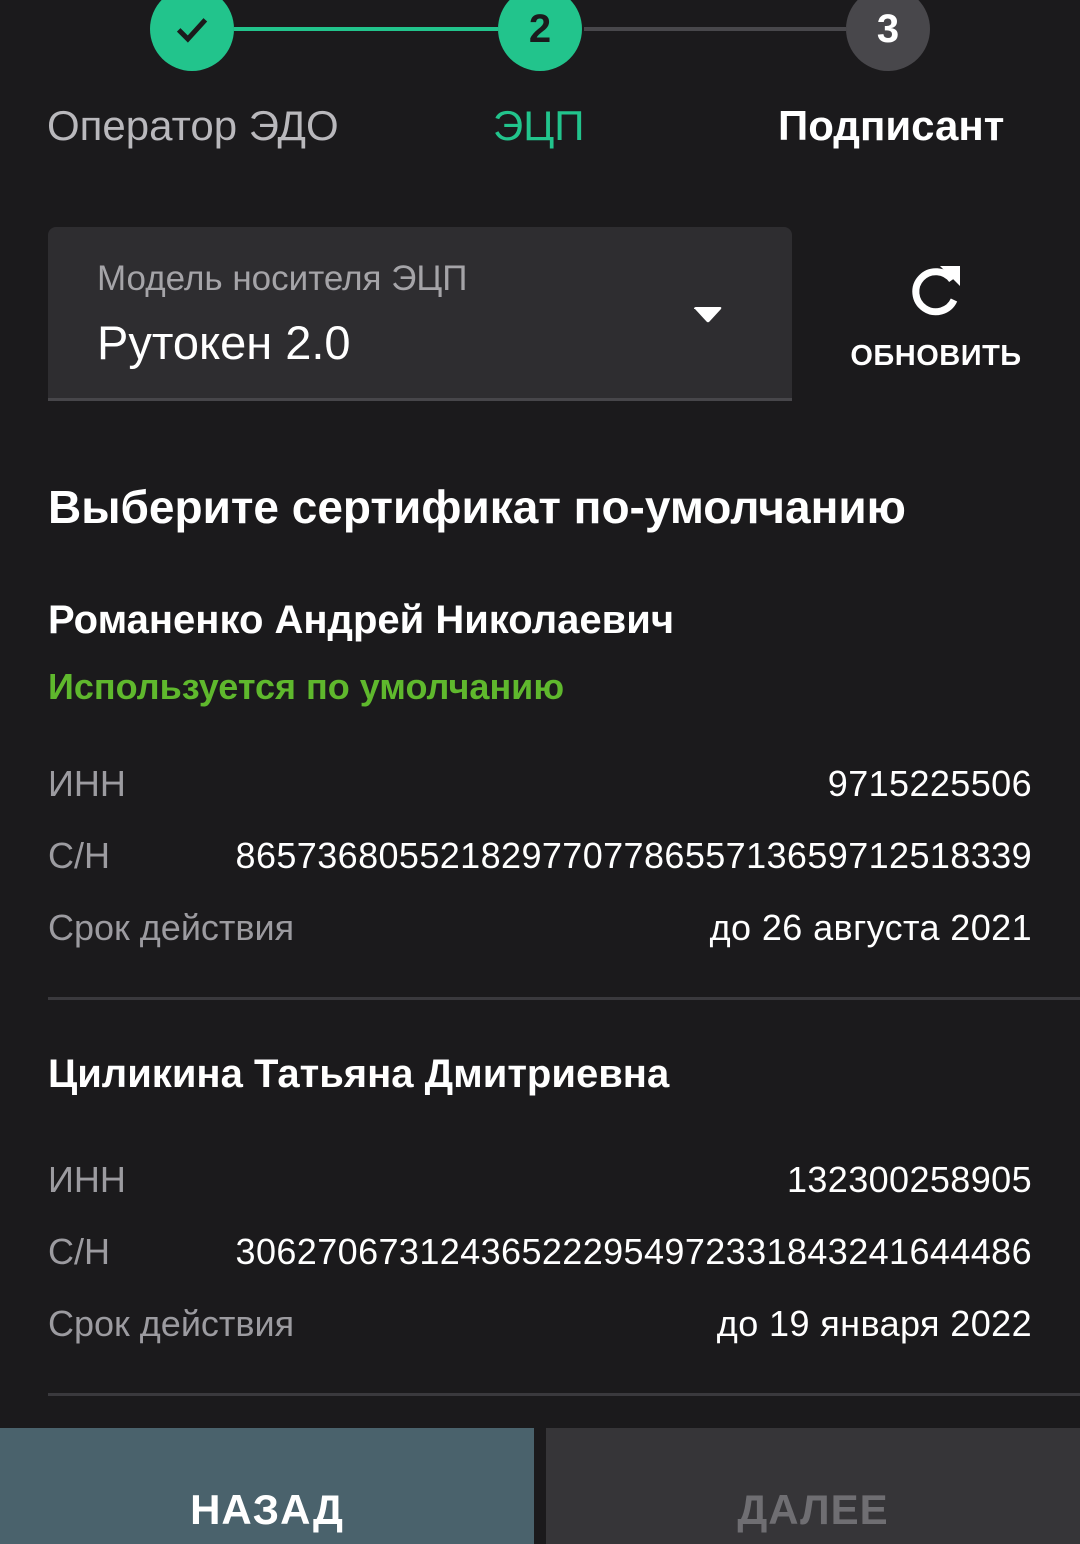 Image resolution: width=1080 pixels, height=1544 pixels. I want to click on certificate-holder-name: Циликина Татьяна Дмитриевна, so click(359, 1074).